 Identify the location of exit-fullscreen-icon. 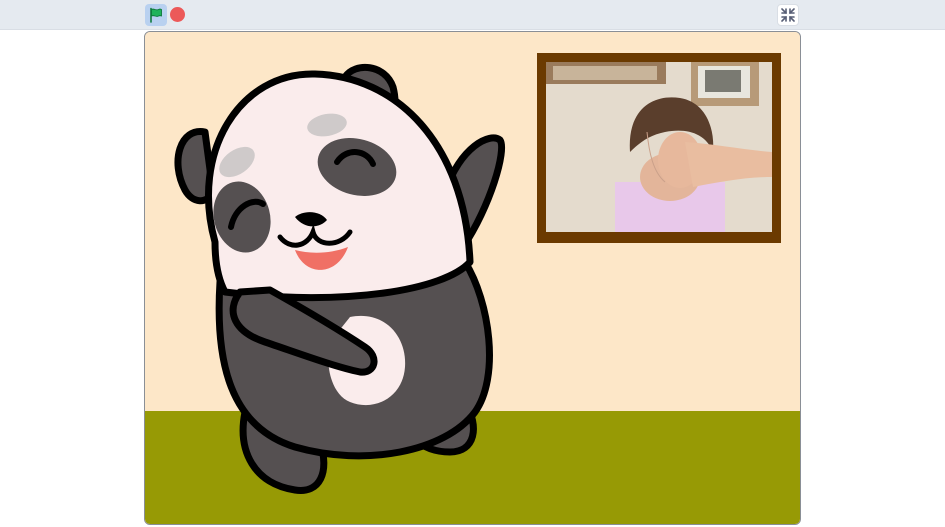
(788, 15).